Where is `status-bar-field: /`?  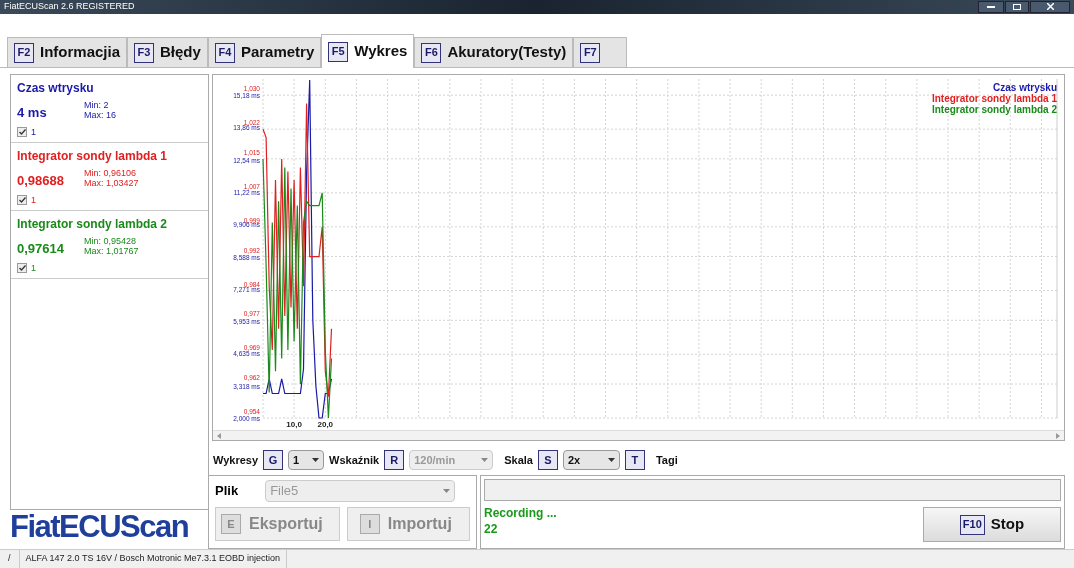
status-bar-field: / is located at coordinates (10, 559).